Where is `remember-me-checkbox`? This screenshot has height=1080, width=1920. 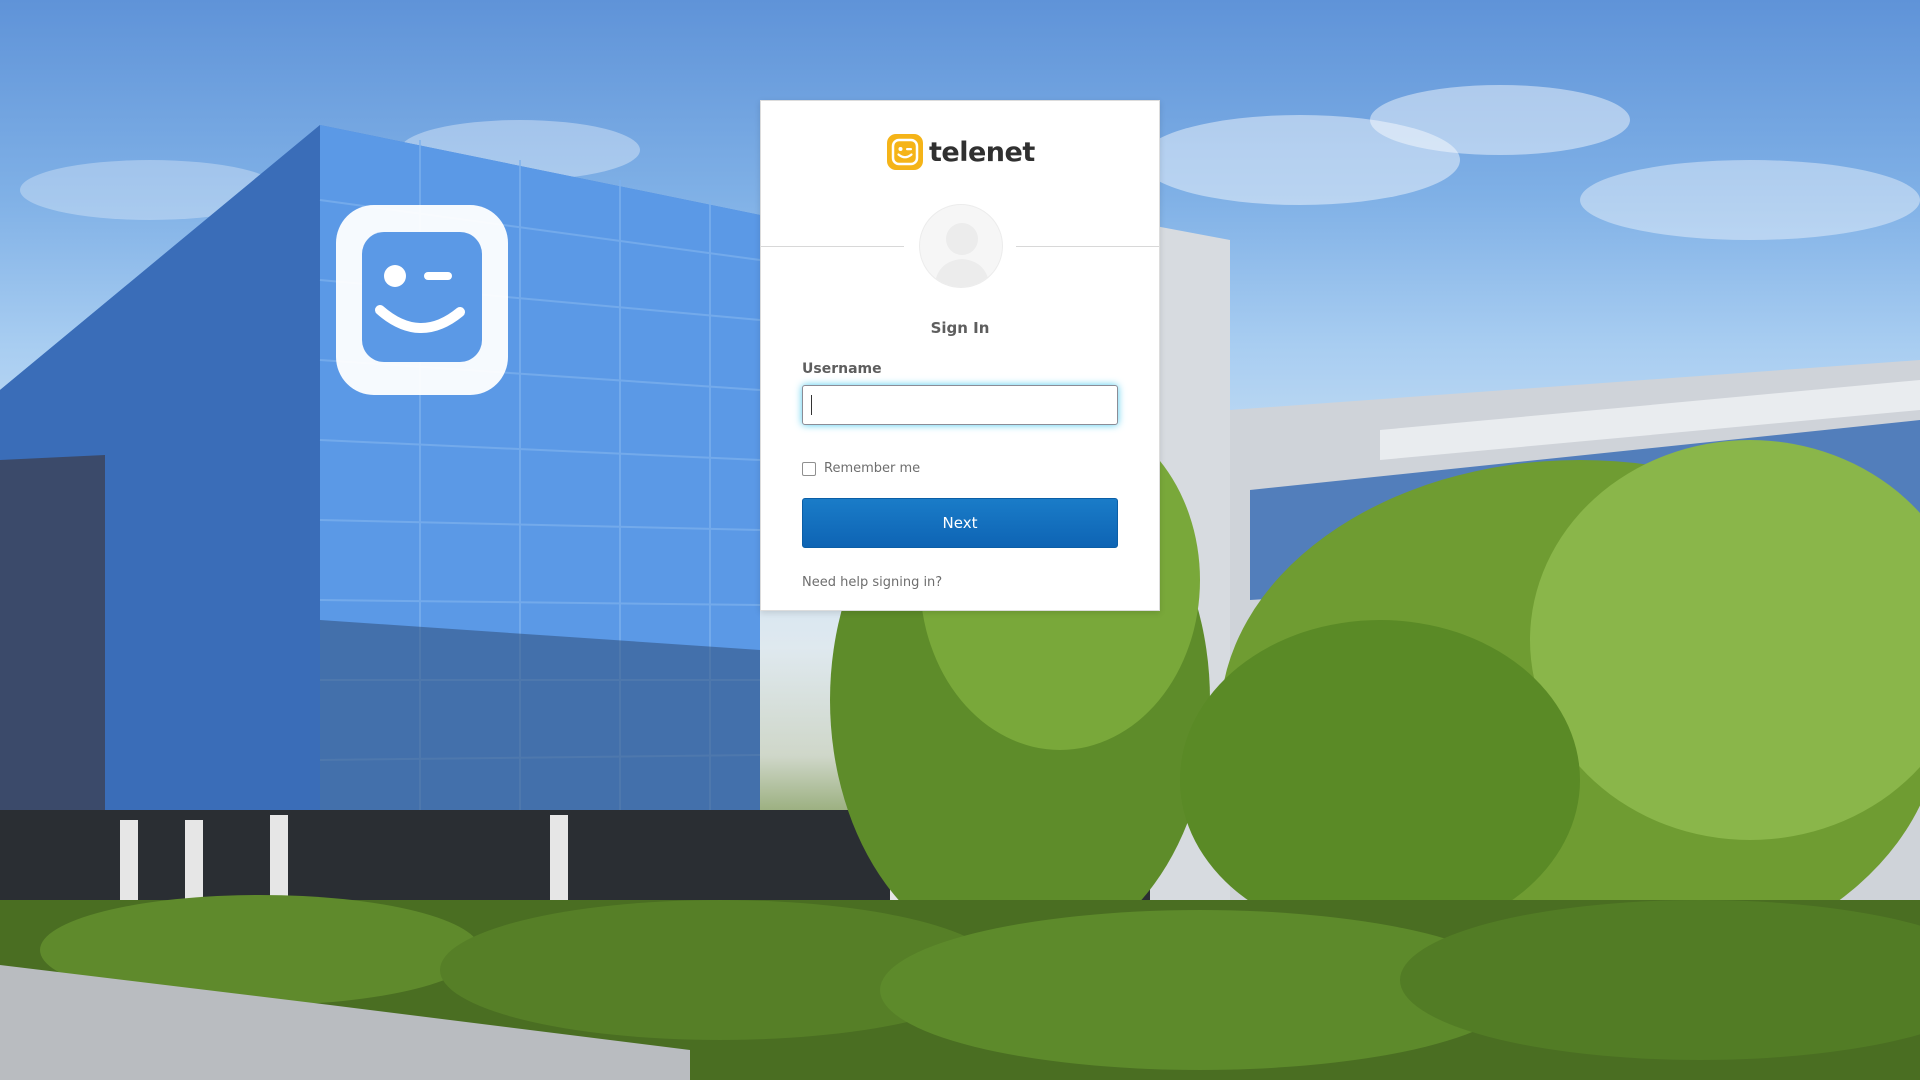 remember-me-checkbox is located at coordinates (809, 468).